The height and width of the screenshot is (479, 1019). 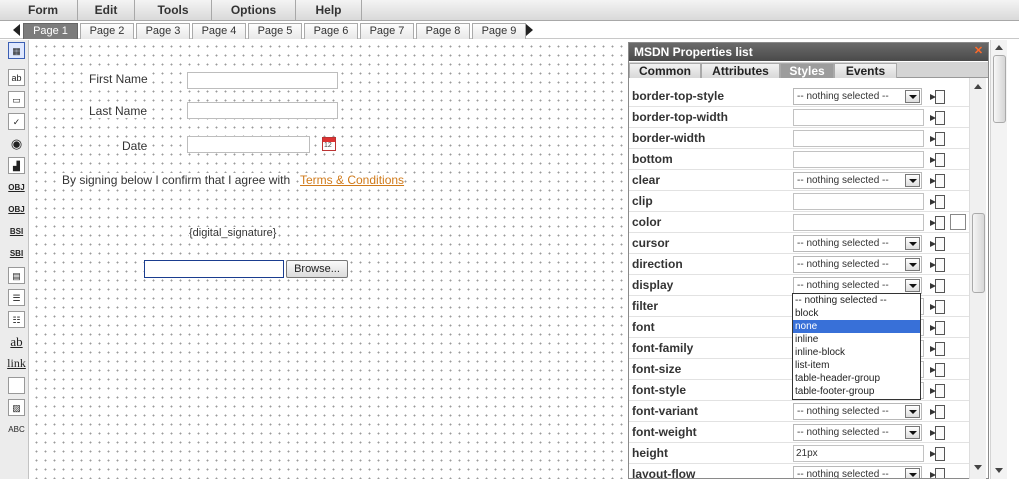 I want to click on color-picker-button, so click(x=958, y=222).